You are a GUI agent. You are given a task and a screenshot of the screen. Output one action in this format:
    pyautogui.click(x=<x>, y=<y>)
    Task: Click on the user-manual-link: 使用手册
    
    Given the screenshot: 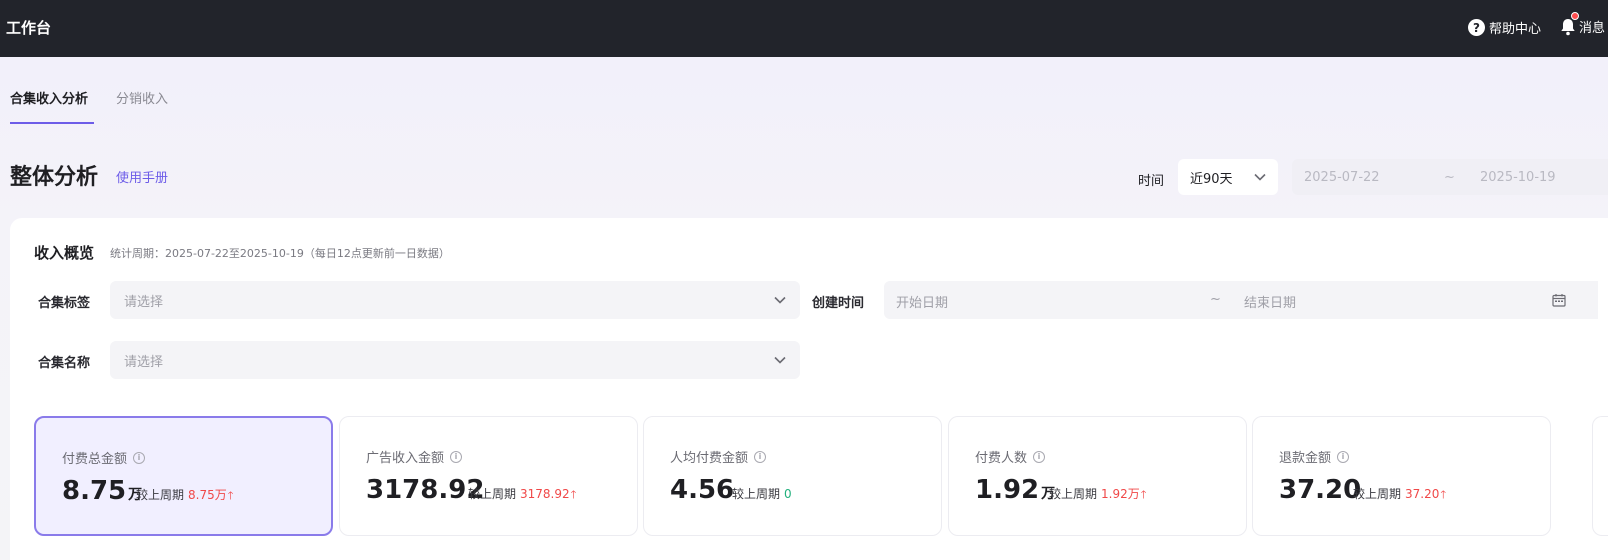 What is the action you would take?
    pyautogui.click(x=142, y=176)
    